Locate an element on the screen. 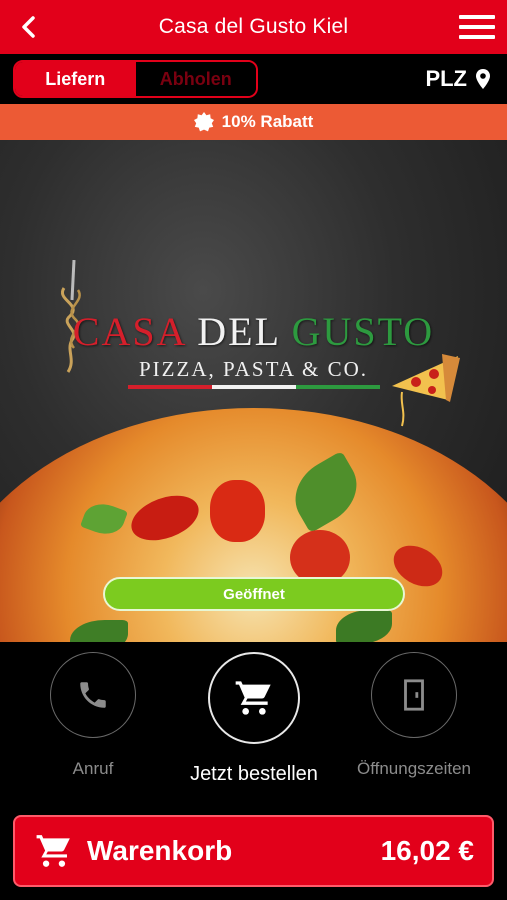 The width and height of the screenshot is (507, 900). phone-icon is located at coordinates (93, 695).